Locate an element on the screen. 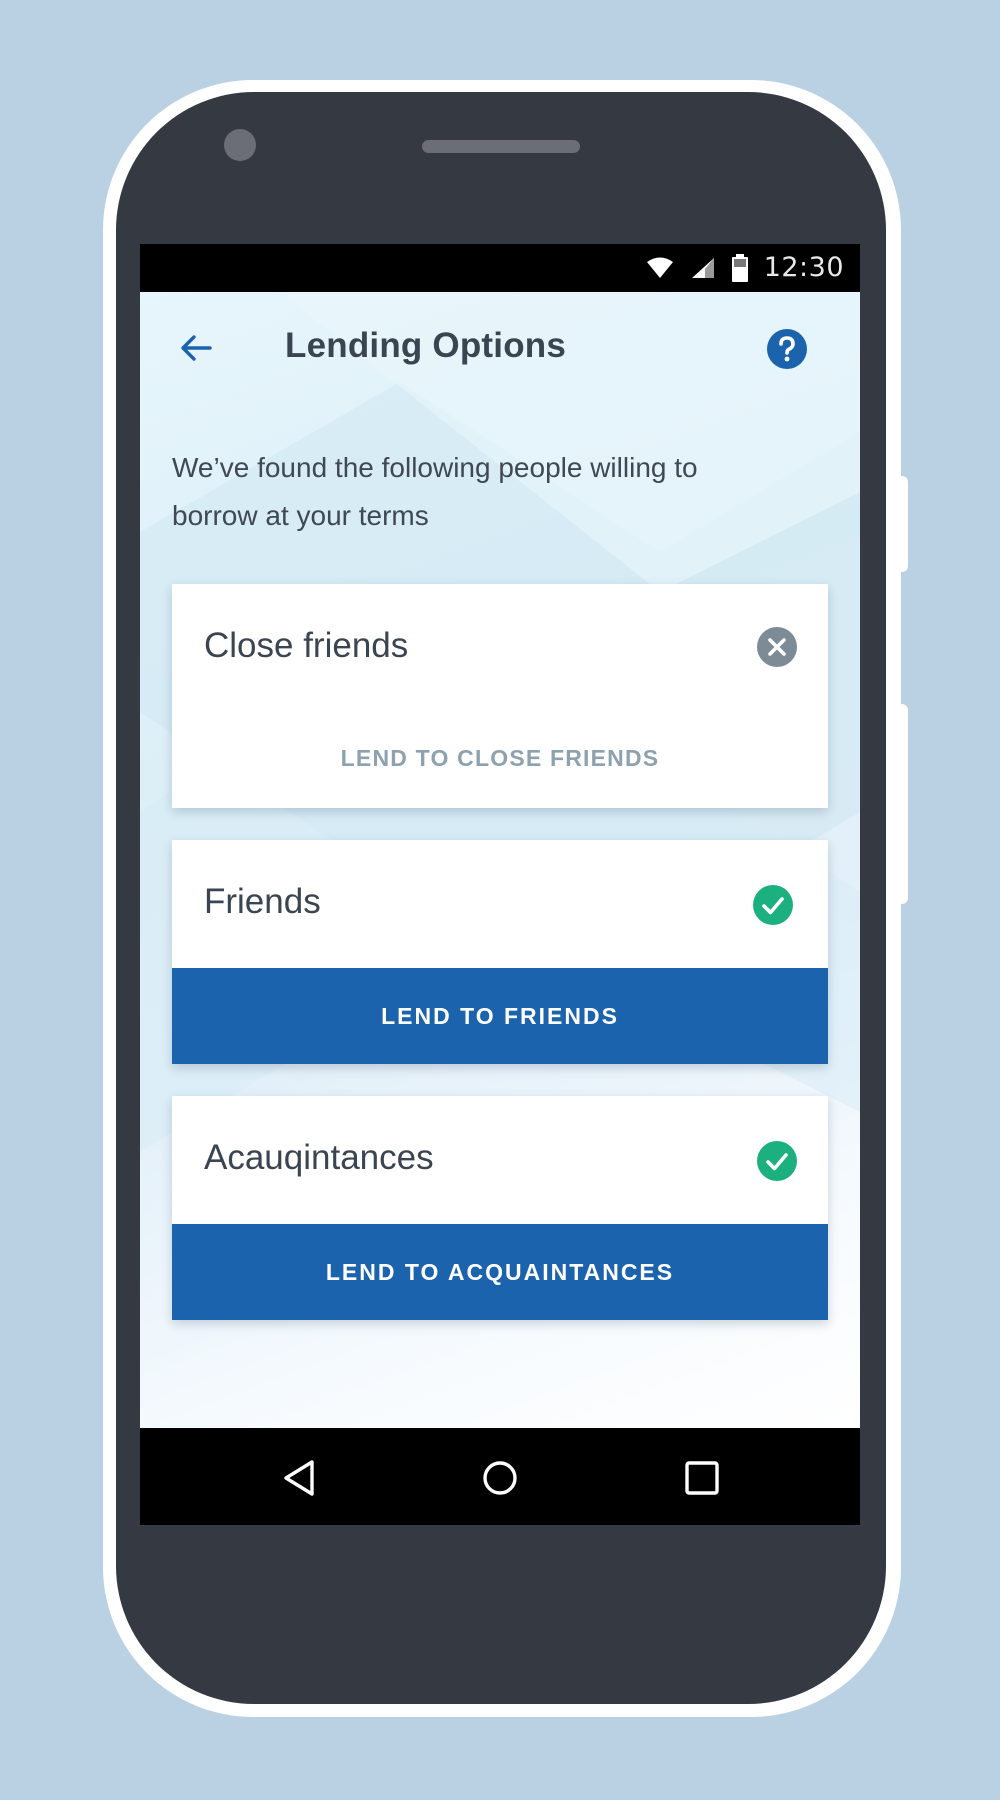  question-circle-icon is located at coordinates (787, 349).